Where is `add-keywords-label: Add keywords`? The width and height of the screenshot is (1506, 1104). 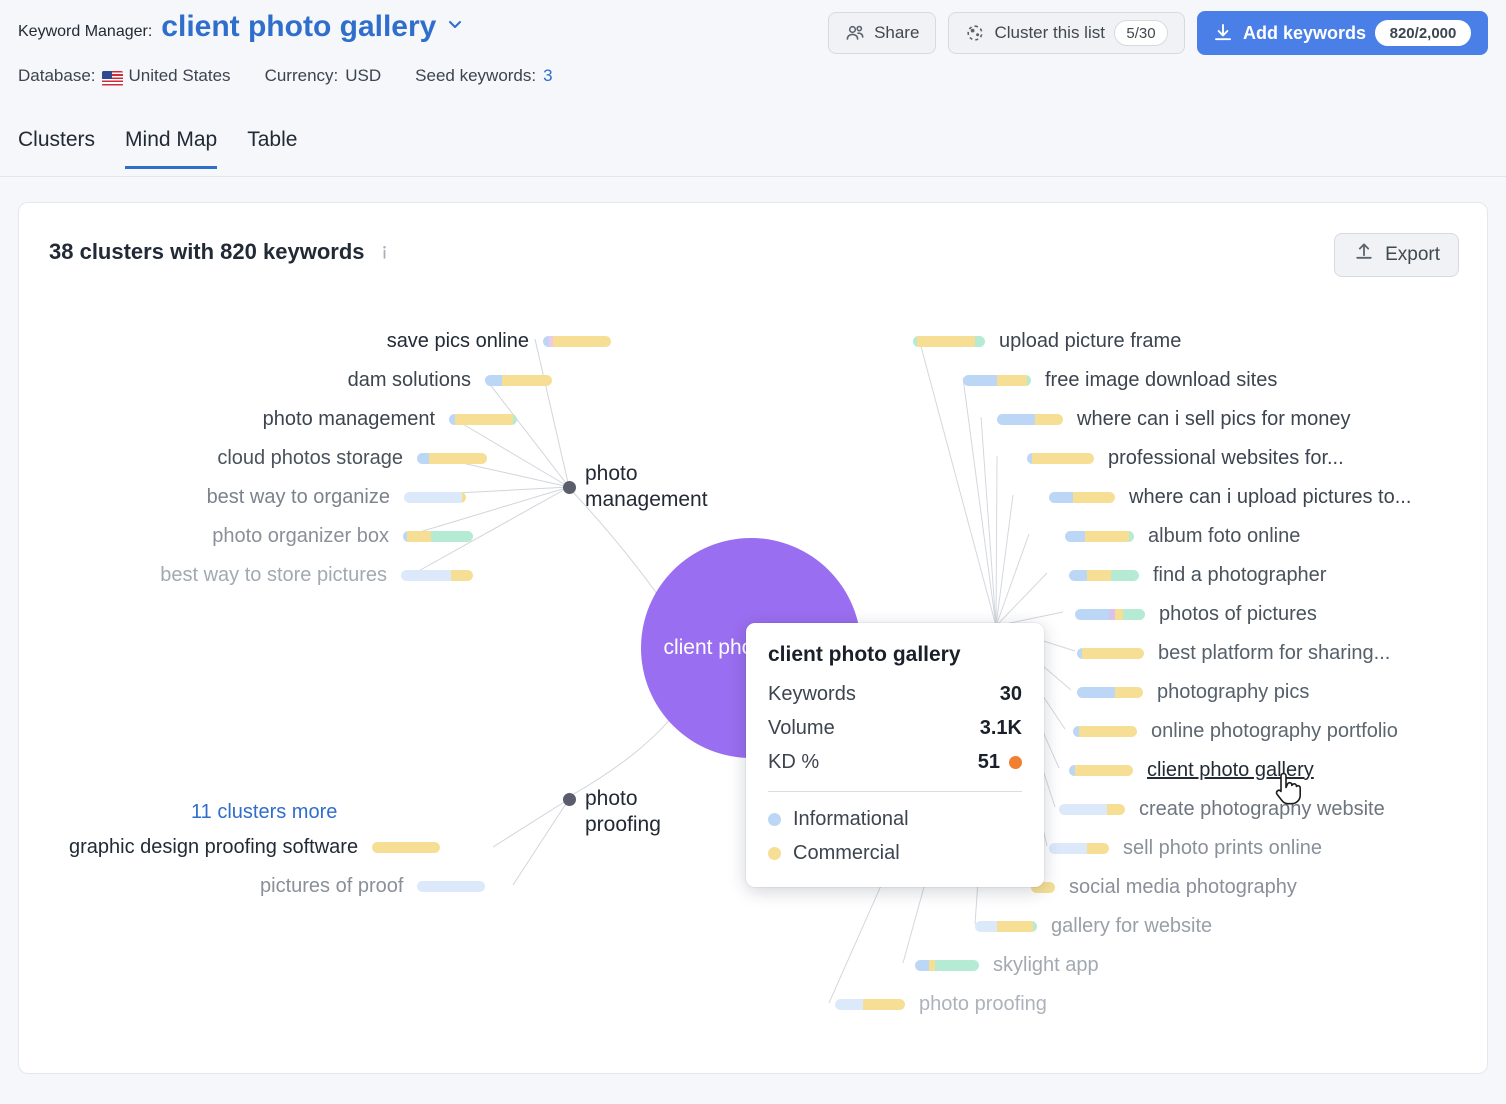
add-keywords-label: Add keywords is located at coordinates (1304, 32).